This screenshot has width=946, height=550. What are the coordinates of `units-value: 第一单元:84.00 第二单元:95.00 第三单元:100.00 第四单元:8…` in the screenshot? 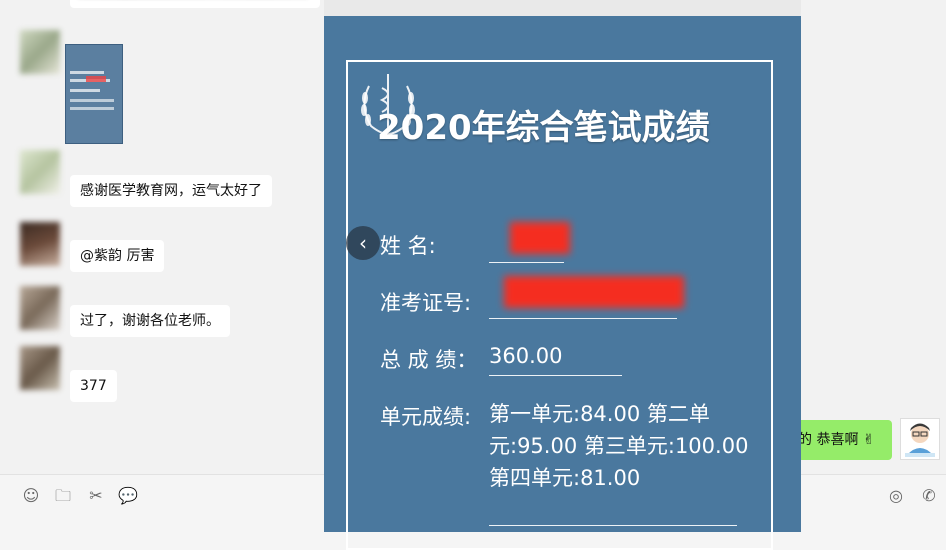 It's located at (619, 446).